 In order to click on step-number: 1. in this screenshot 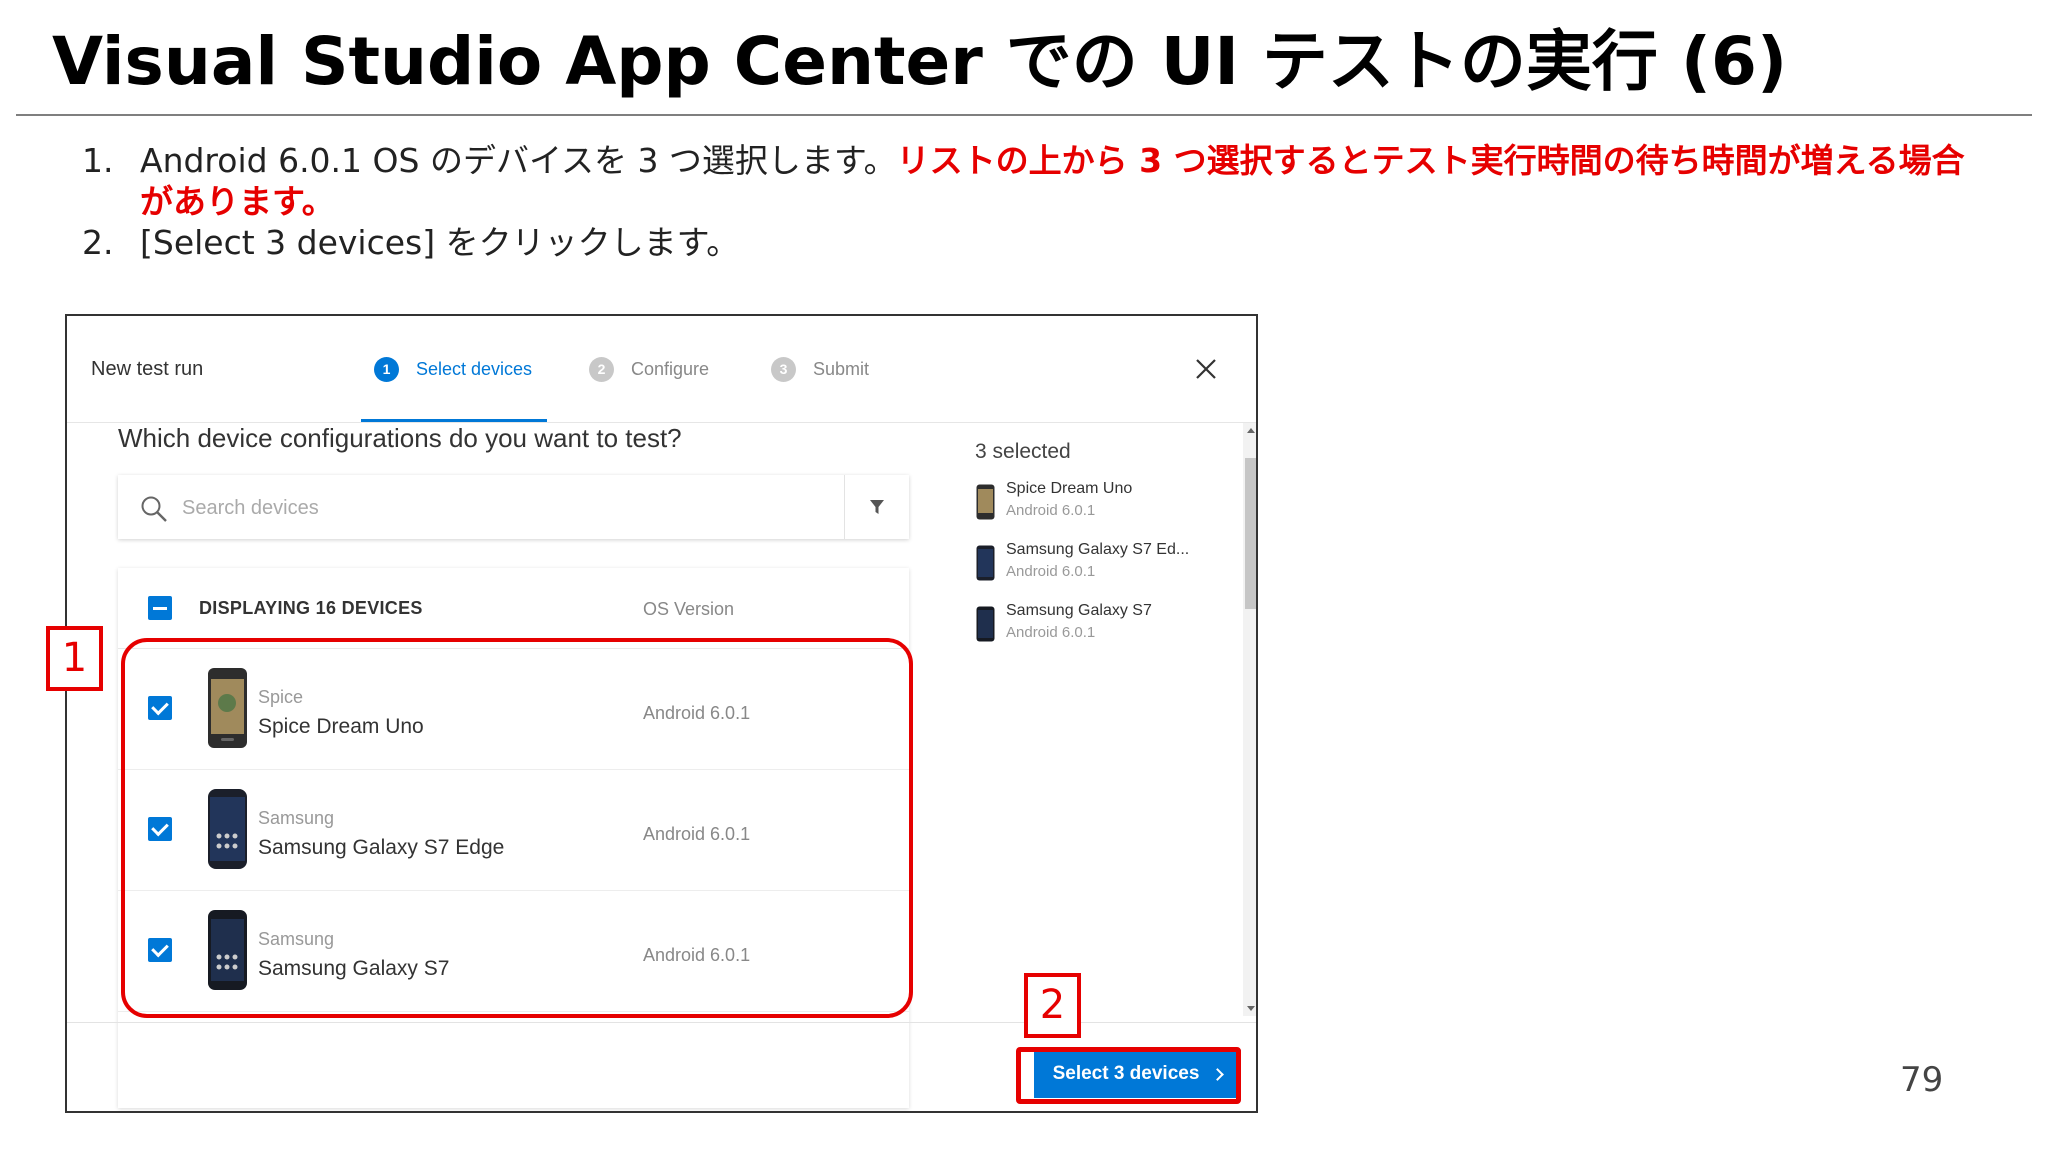, I will do `click(98, 160)`.